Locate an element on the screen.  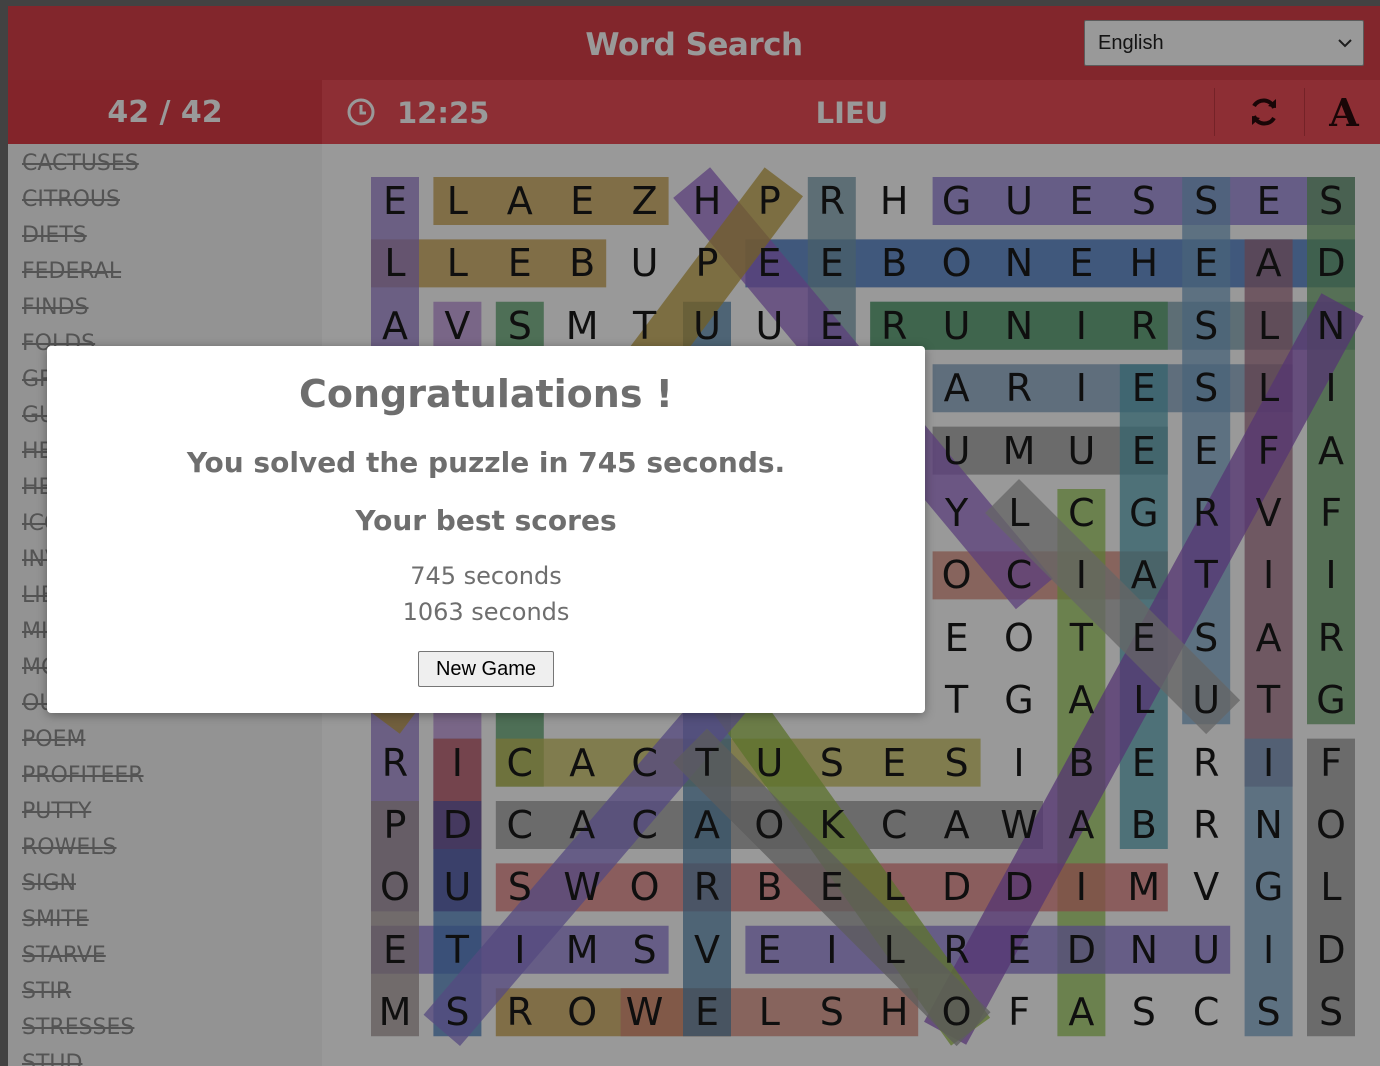
best-score: 1063 seconds is located at coordinates (486, 612).